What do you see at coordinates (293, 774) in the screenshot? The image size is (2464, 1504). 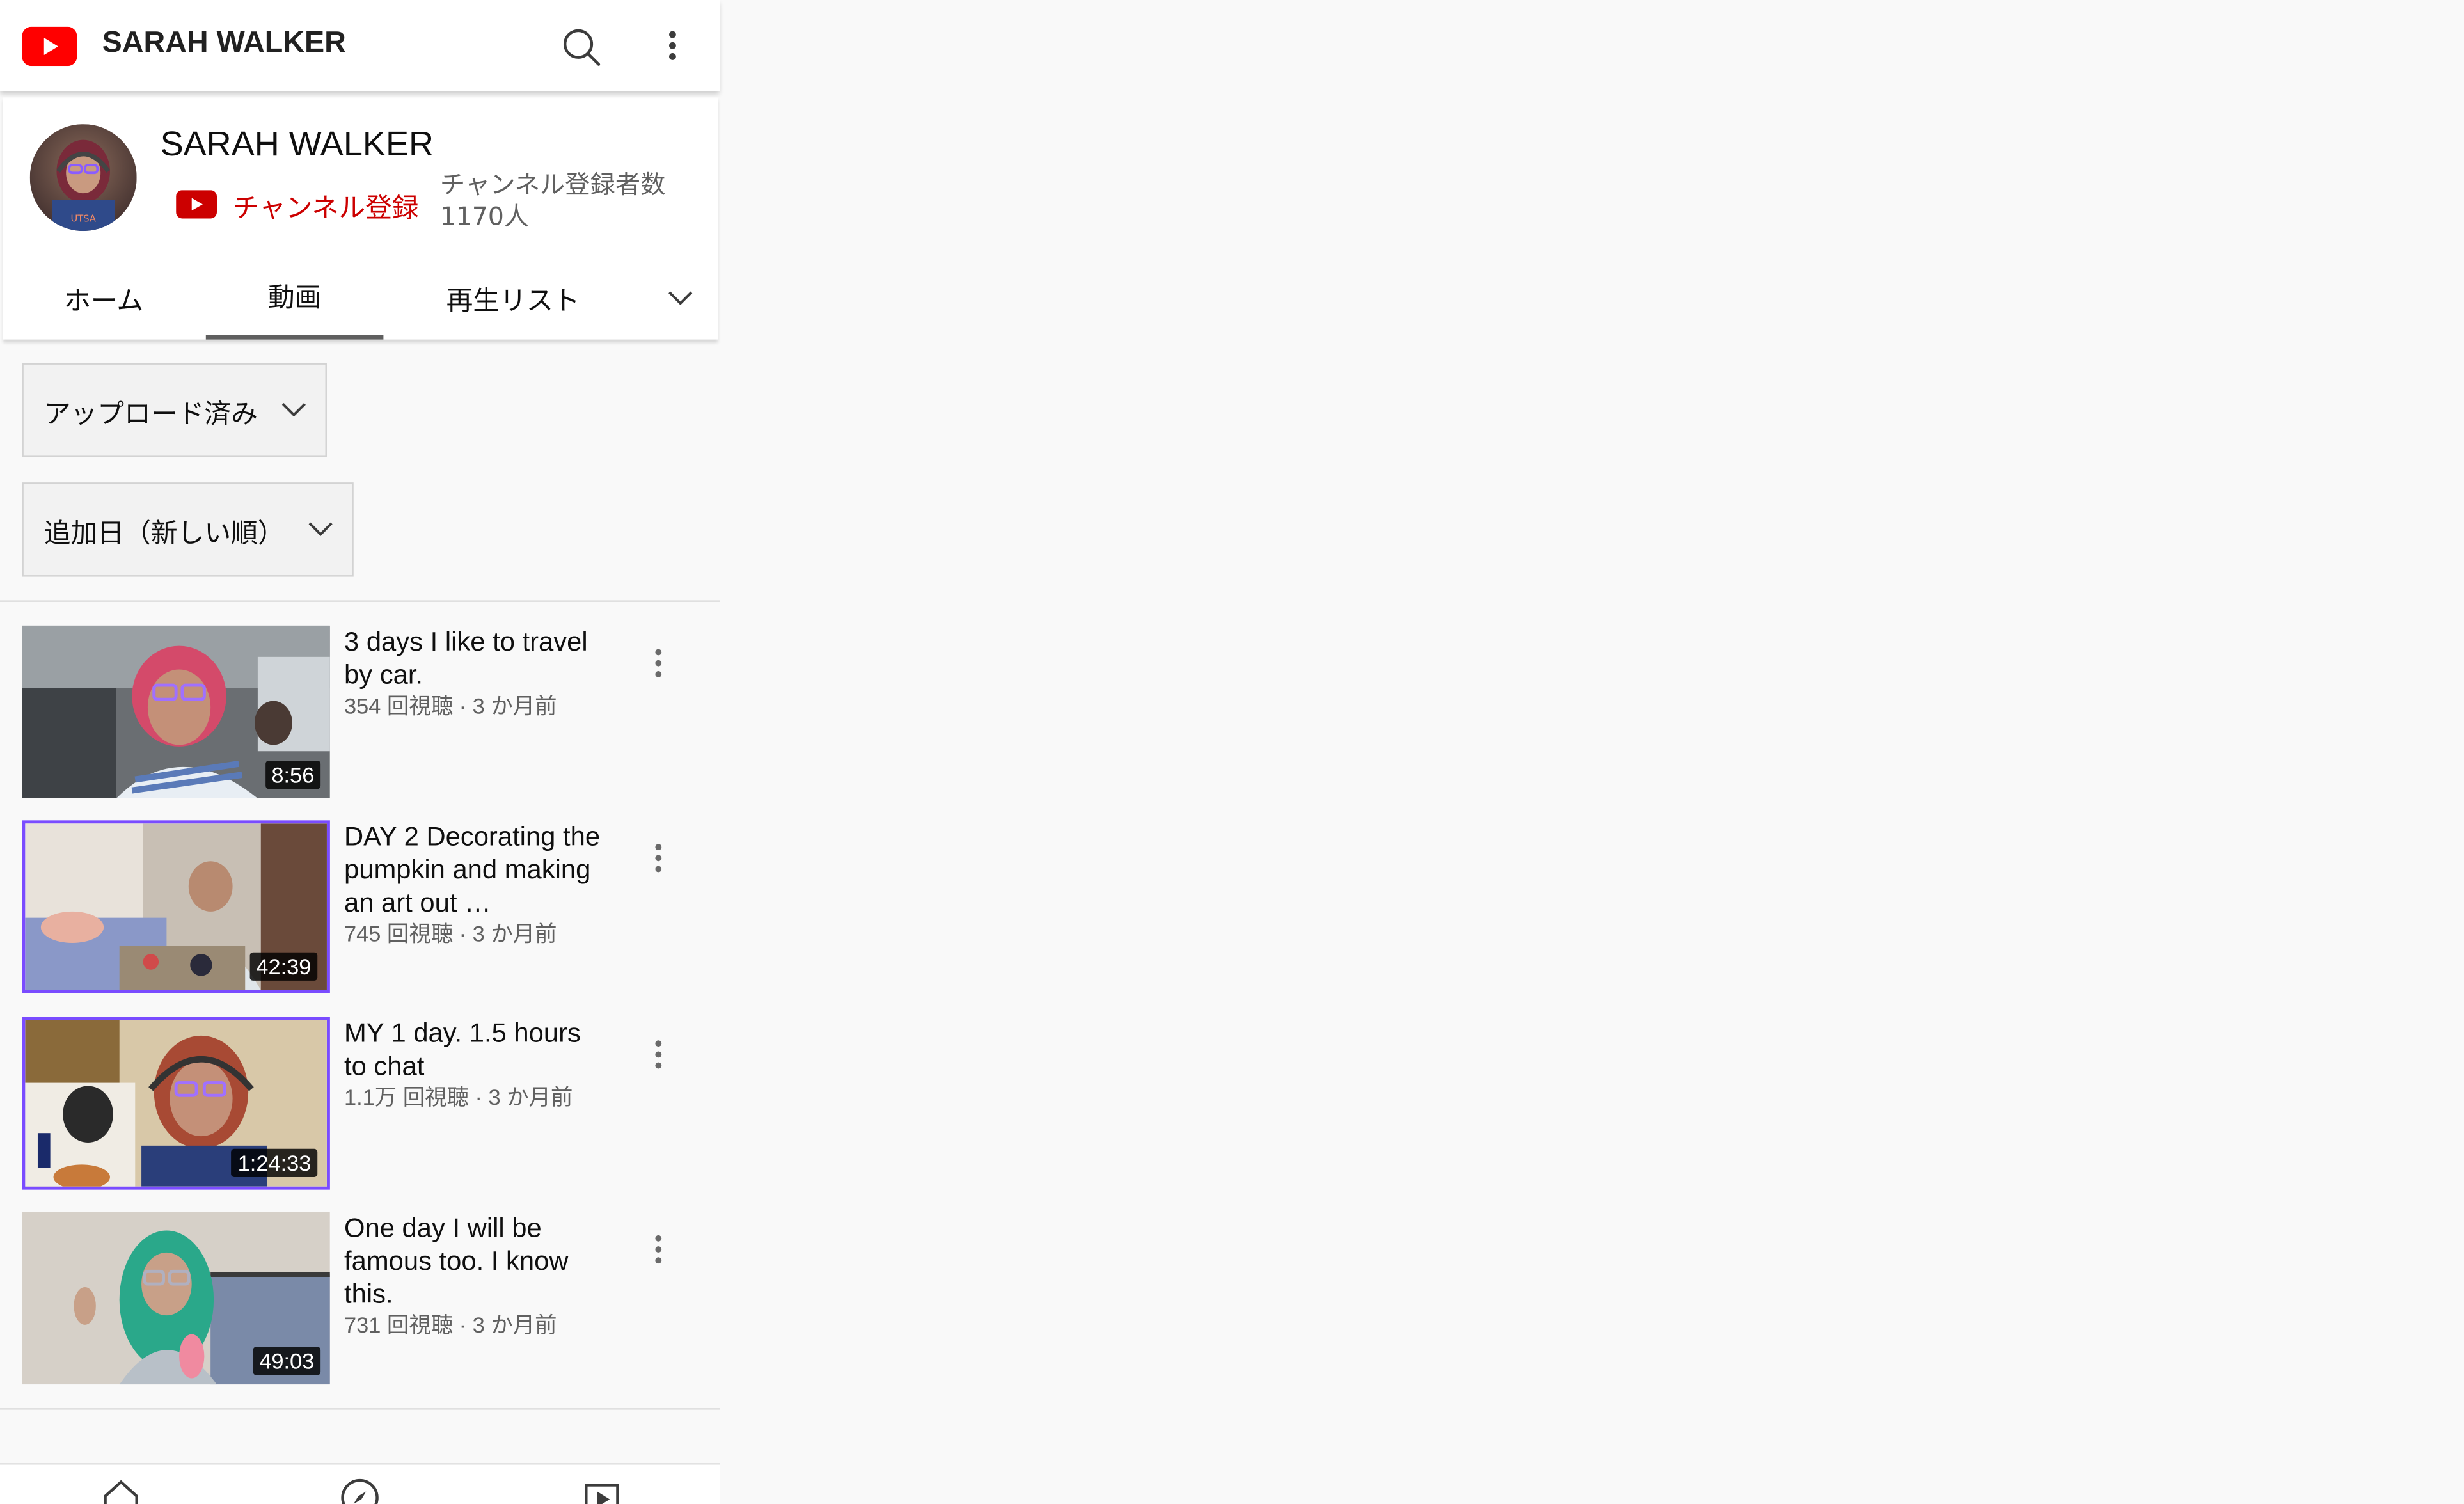 I see `video-duration: 8:56` at bounding box center [293, 774].